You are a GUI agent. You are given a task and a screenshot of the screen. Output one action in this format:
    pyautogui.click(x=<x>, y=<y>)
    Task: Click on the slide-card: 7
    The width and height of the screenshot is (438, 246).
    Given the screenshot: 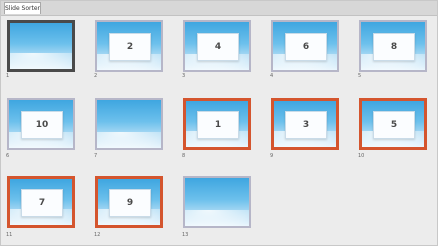 What is the action you would take?
    pyautogui.click(x=42, y=203)
    